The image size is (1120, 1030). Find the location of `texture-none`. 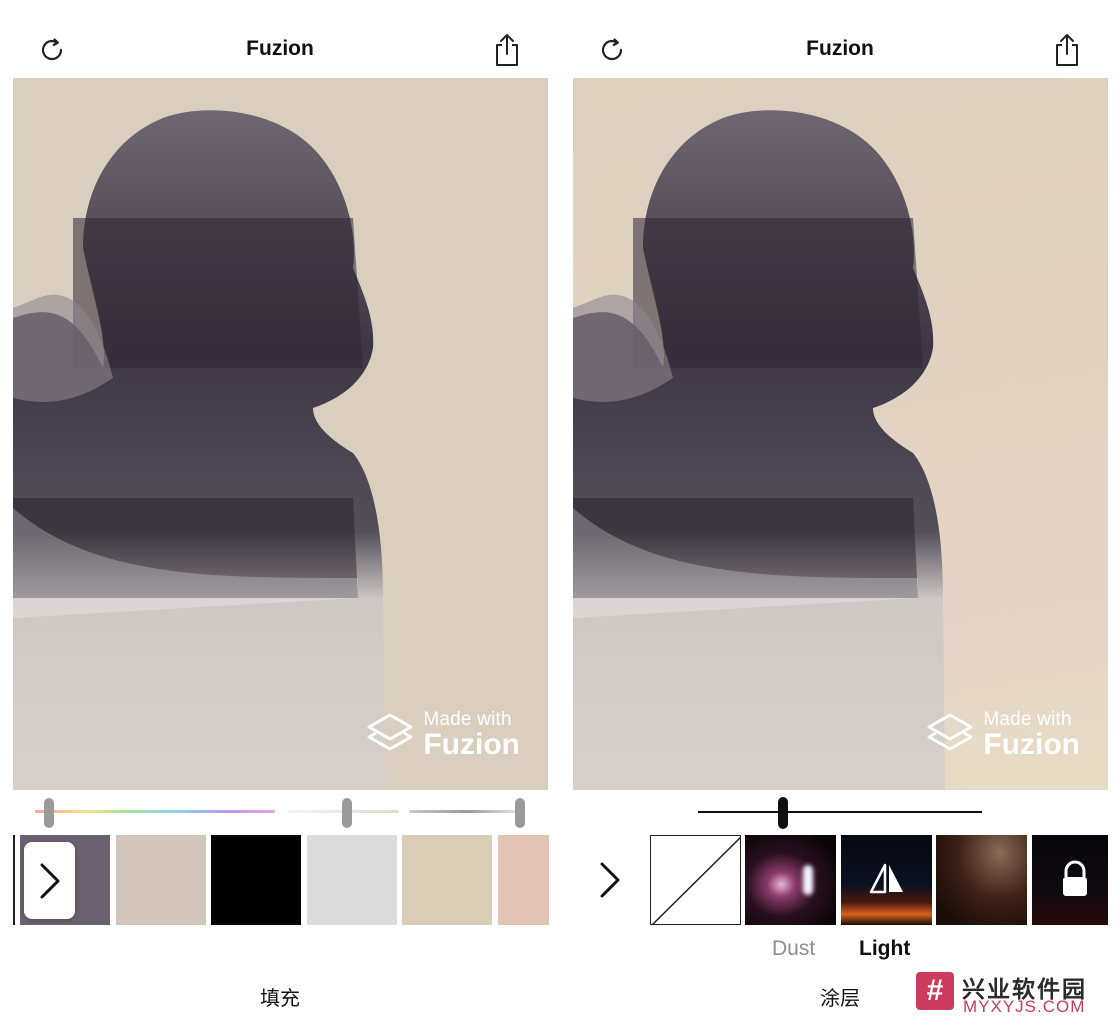

texture-none is located at coordinates (695, 880).